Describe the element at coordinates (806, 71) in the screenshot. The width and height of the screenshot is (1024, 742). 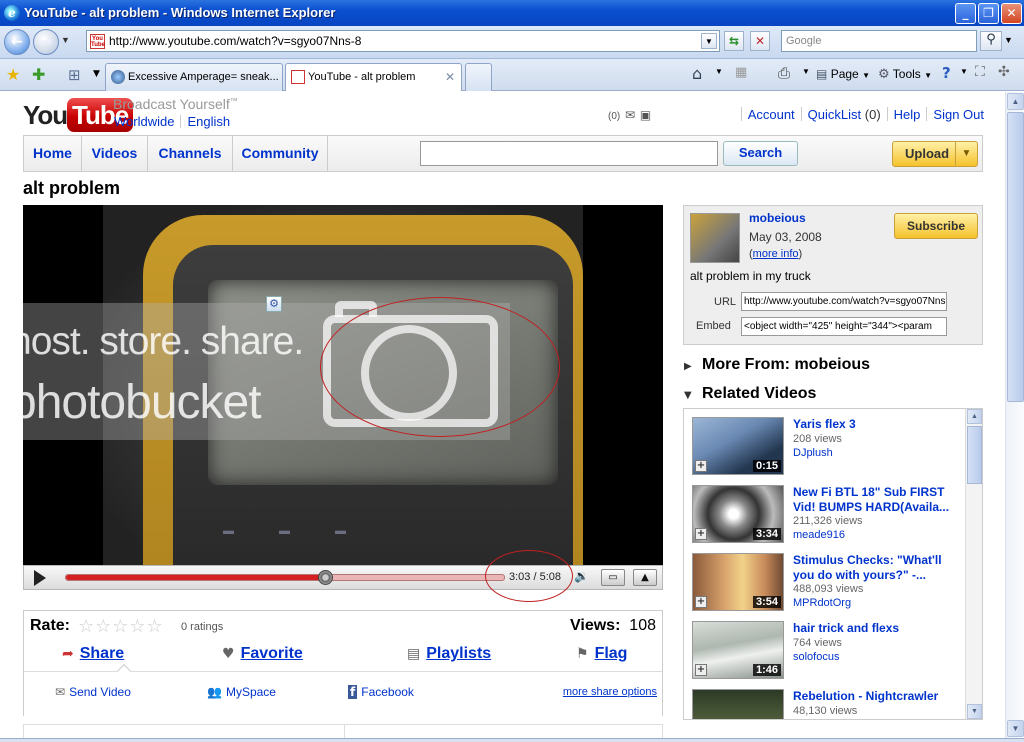
I see `print-dropdown: ▼` at that location.